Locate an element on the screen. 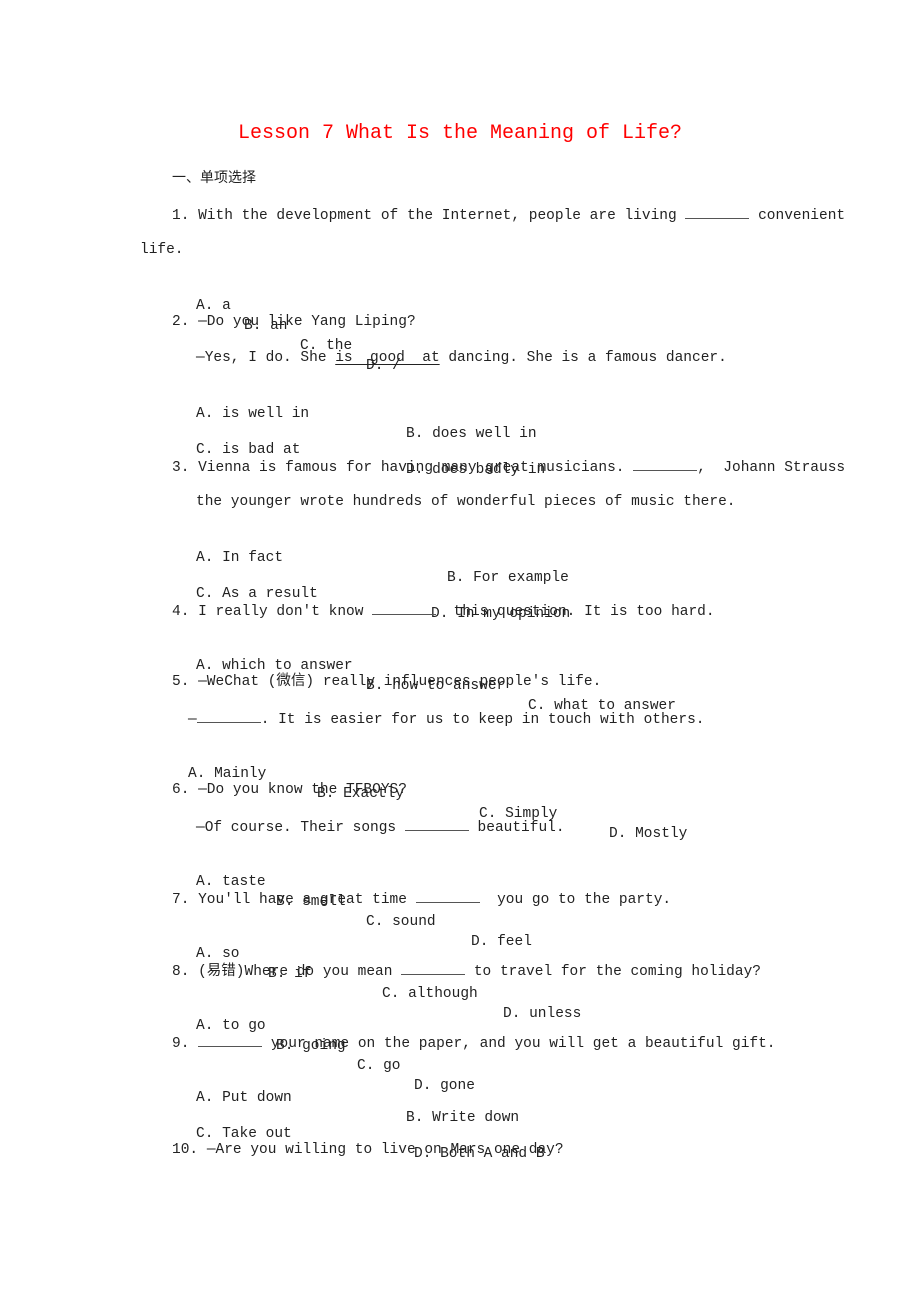 This screenshot has width=920, height=1302. question-number: 2. is located at coordinates (181, 322).